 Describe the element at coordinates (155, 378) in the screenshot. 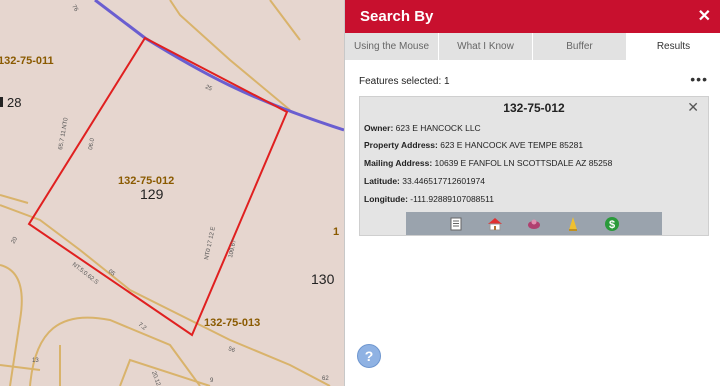

I see `dimension-label: 20.12` at that location.